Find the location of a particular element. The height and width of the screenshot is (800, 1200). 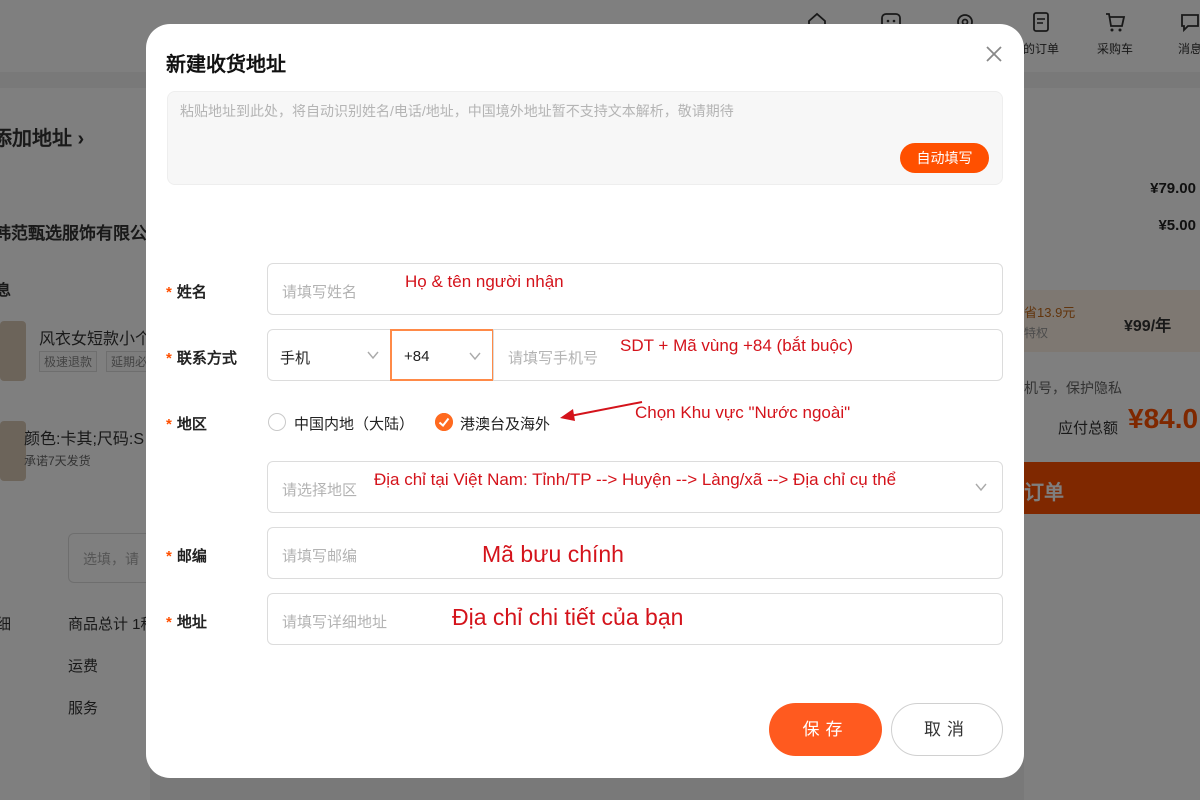

contact-label-text: 联系方式 is located at coordinates (206, 358).